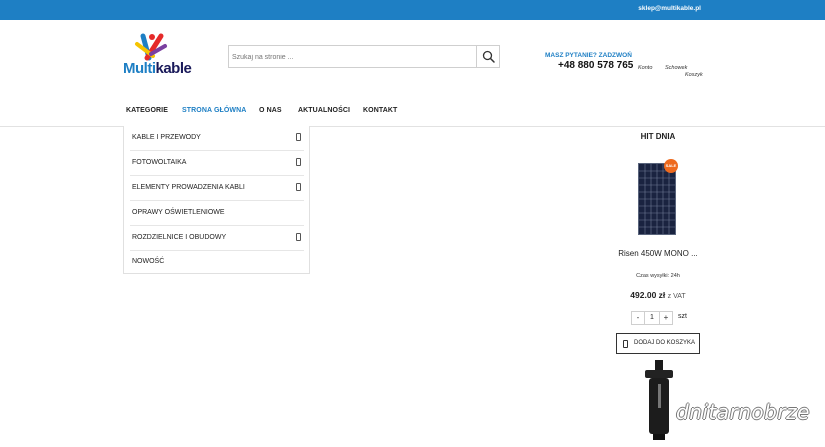  What do you see at coordinates (638, 318) in the screenshot?
I see `quantity-decrease-button: -` at bounding box center [638, 318].